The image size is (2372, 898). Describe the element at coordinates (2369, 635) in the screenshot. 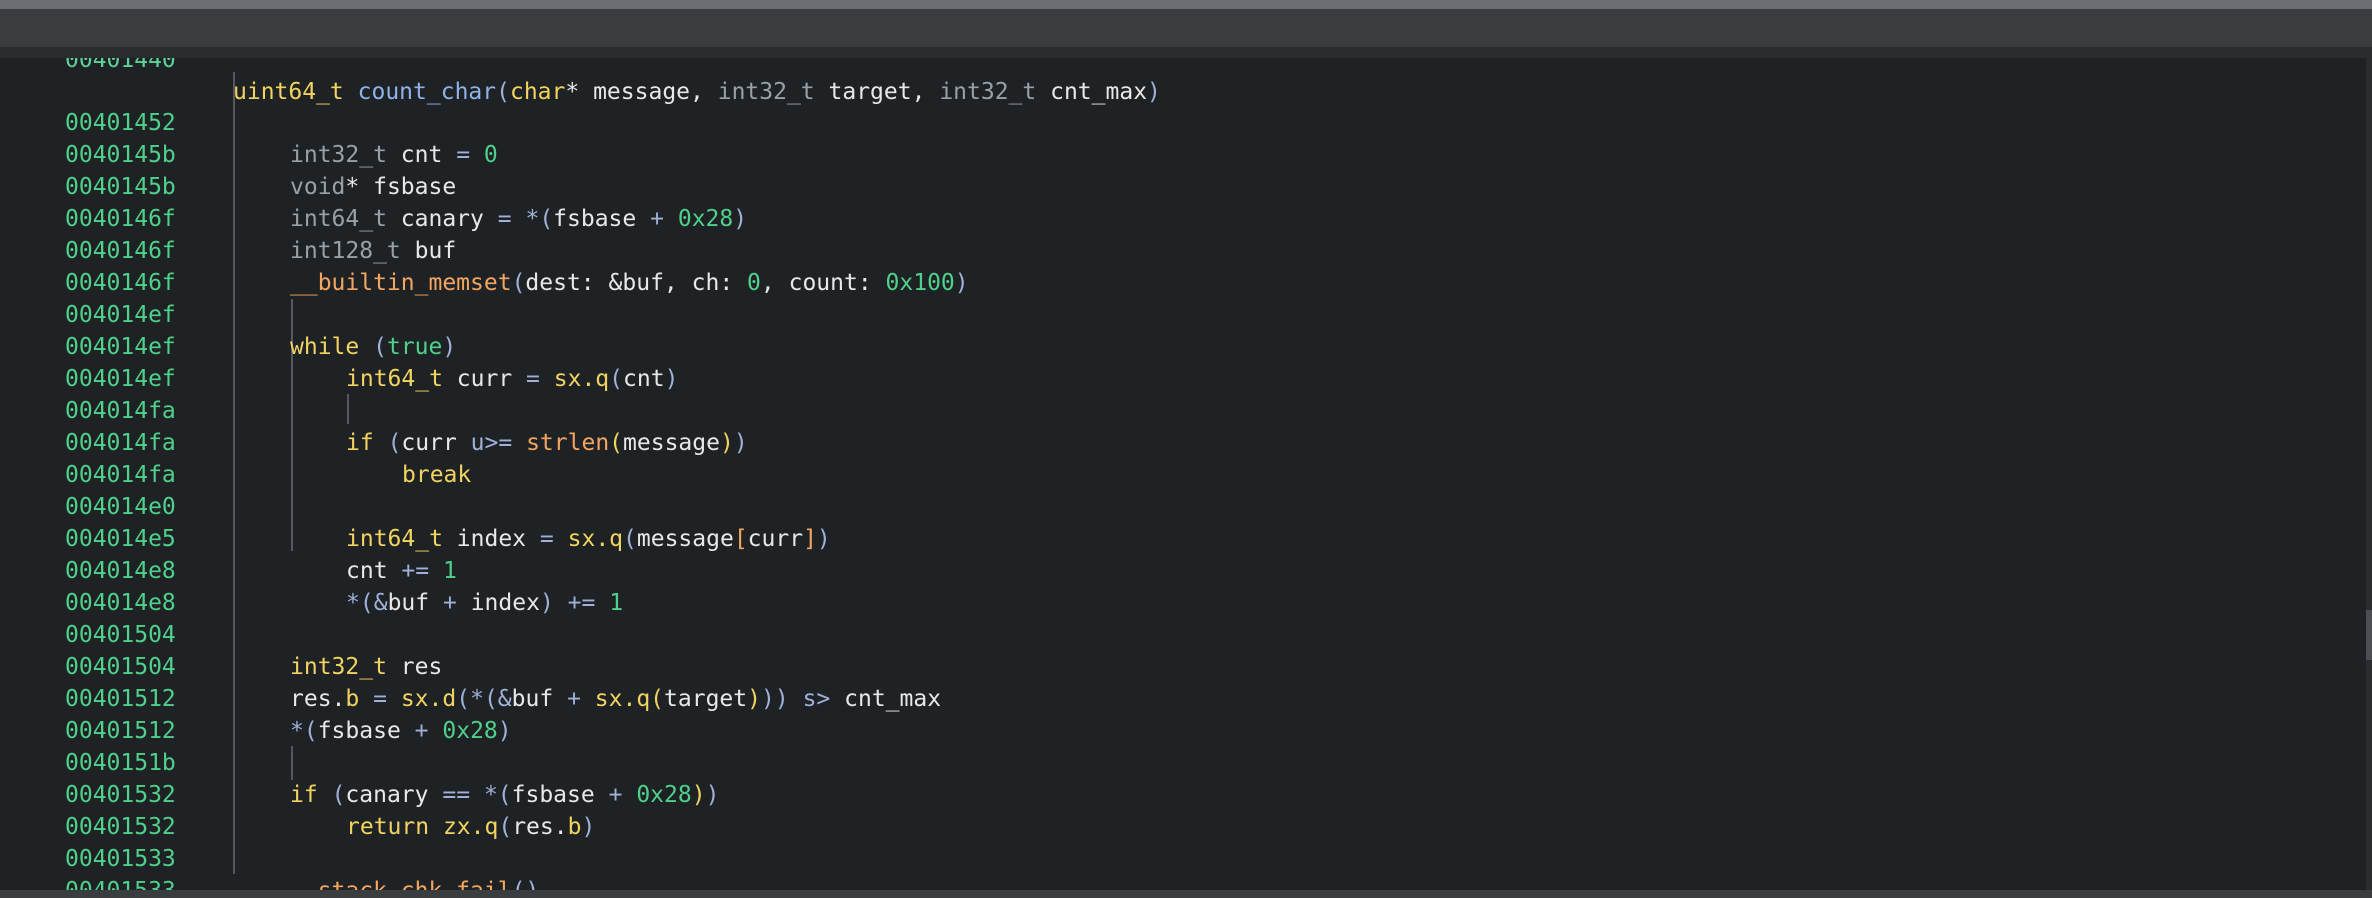

I see `scrollbar-thumb` at that location.